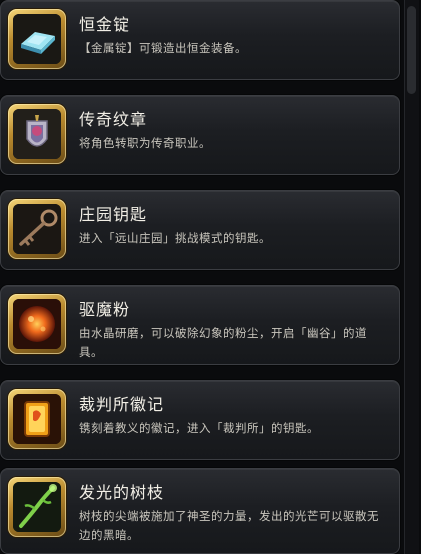  Describe the element at coordinates (223, 342) in the screenshot. I see `item-description: 由水晶研磨，可以破除幻象的粉尘，开启「幽谷」的道具。` at that location.